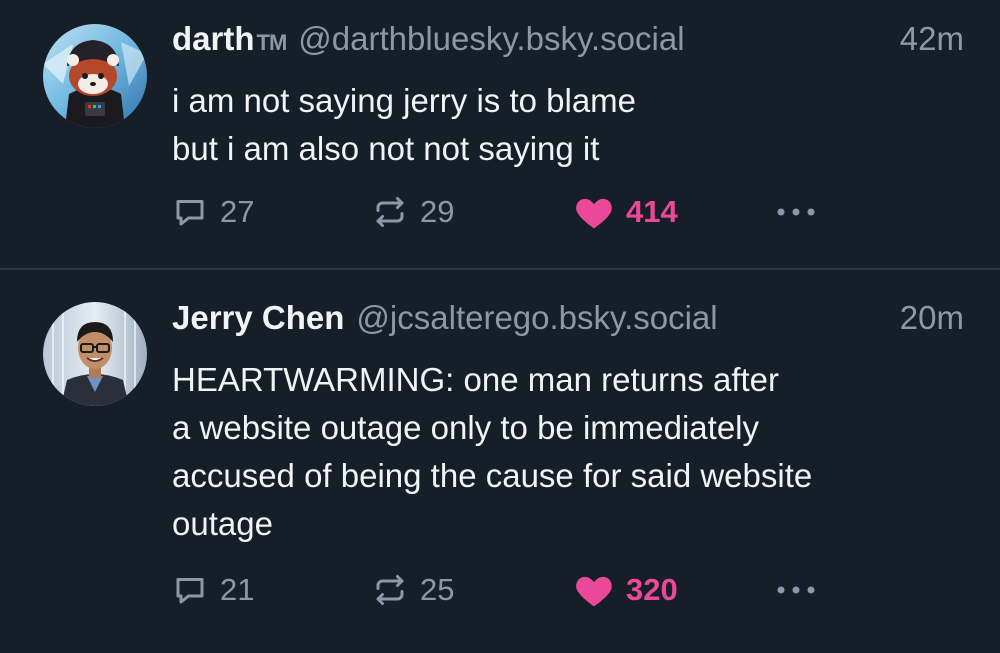  I want to click on post-timestamp: 42m, so click(932, 39).